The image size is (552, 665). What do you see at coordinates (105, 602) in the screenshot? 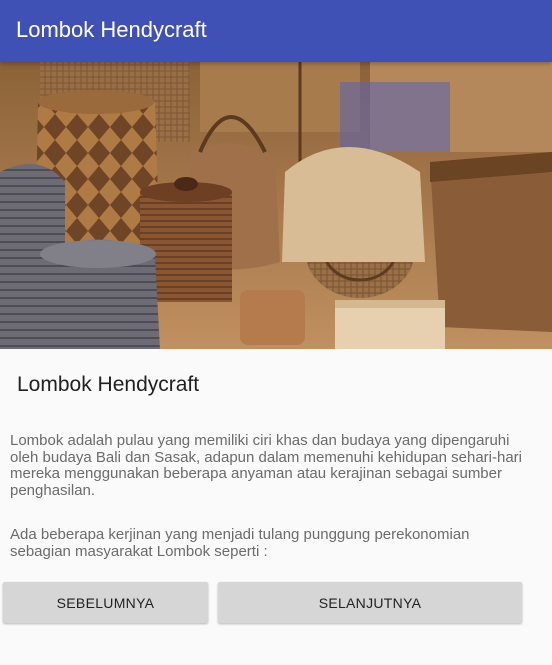
I see `previous-button: SEBELUMNYA` at bounding box center [105, 602].